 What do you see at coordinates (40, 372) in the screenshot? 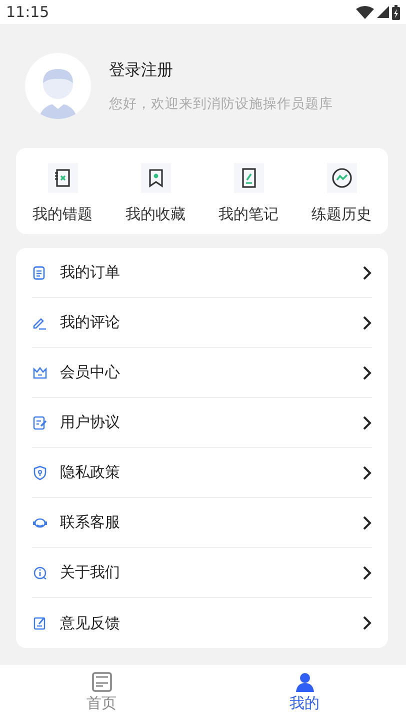
I see `crown-icon` at bounding box center [40, 372].